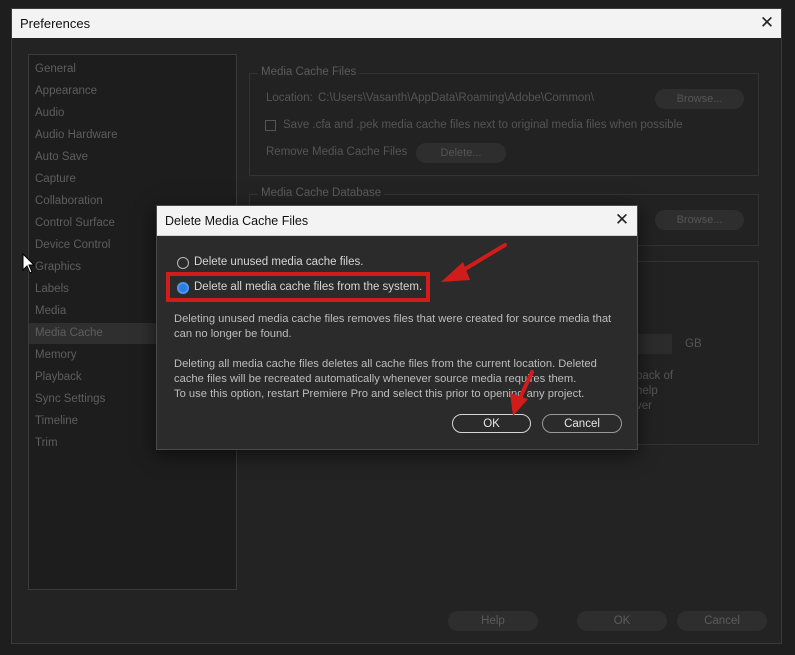 The height and width of the screenshot is (655, 795). I want to click on dialog-titlebar: Delete Media Cache Files ✕, so click(397, 221).